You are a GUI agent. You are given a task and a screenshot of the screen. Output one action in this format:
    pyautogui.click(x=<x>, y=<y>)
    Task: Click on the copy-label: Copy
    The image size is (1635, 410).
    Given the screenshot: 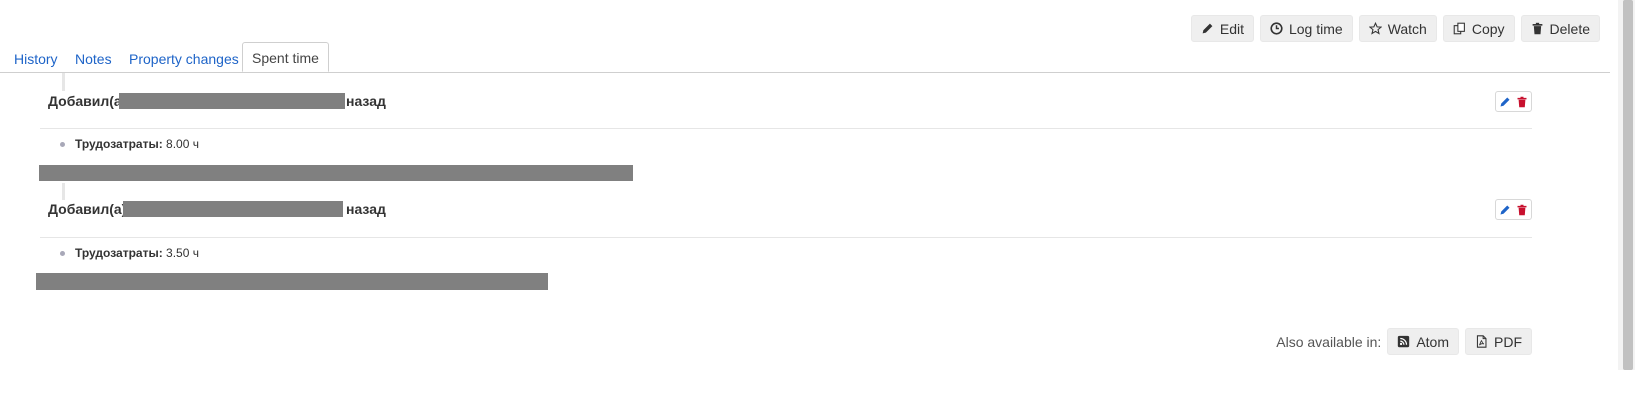 What is the action you would take?
    pyautogui.click(x=1488, y=28)
    